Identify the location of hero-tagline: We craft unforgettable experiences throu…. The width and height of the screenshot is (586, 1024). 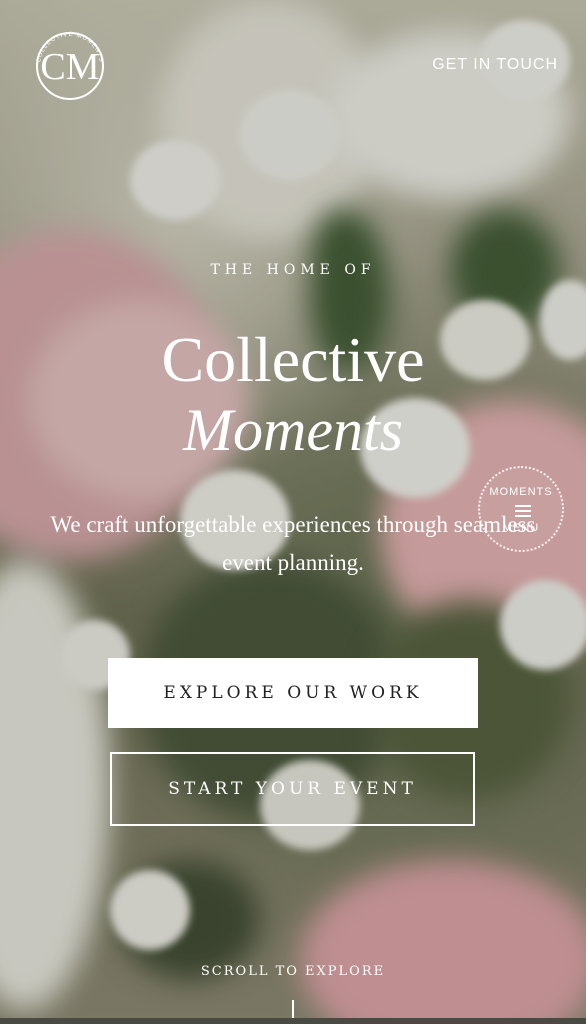
(293, 543).